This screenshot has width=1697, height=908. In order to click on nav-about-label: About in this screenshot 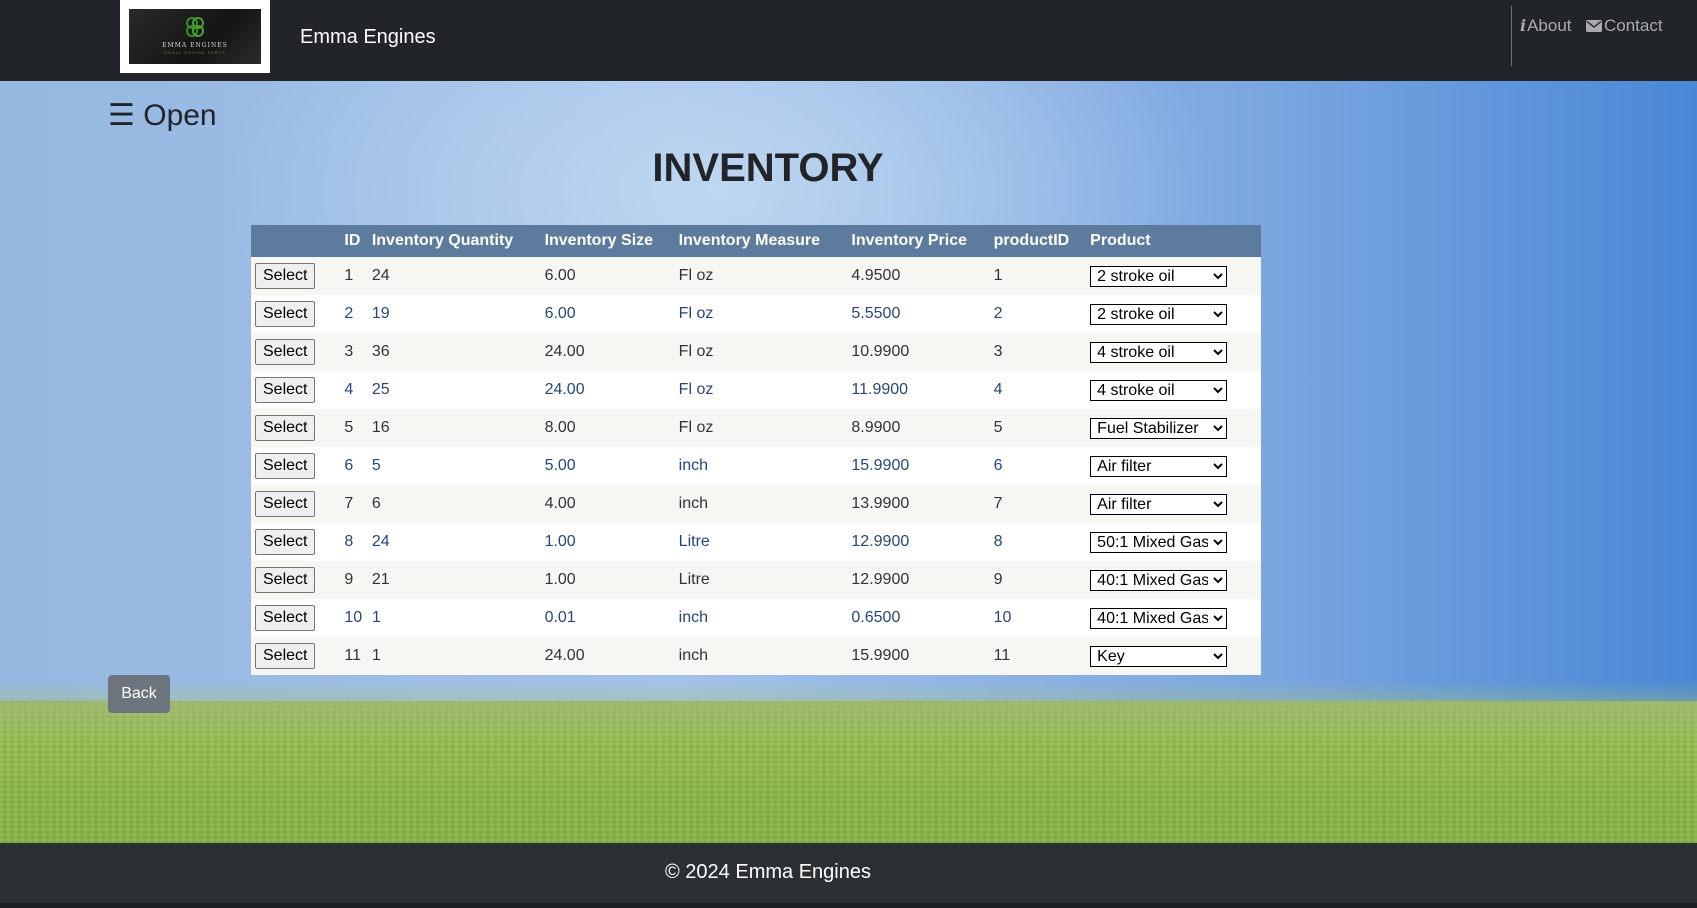, I will do `click(1549, 25)`.